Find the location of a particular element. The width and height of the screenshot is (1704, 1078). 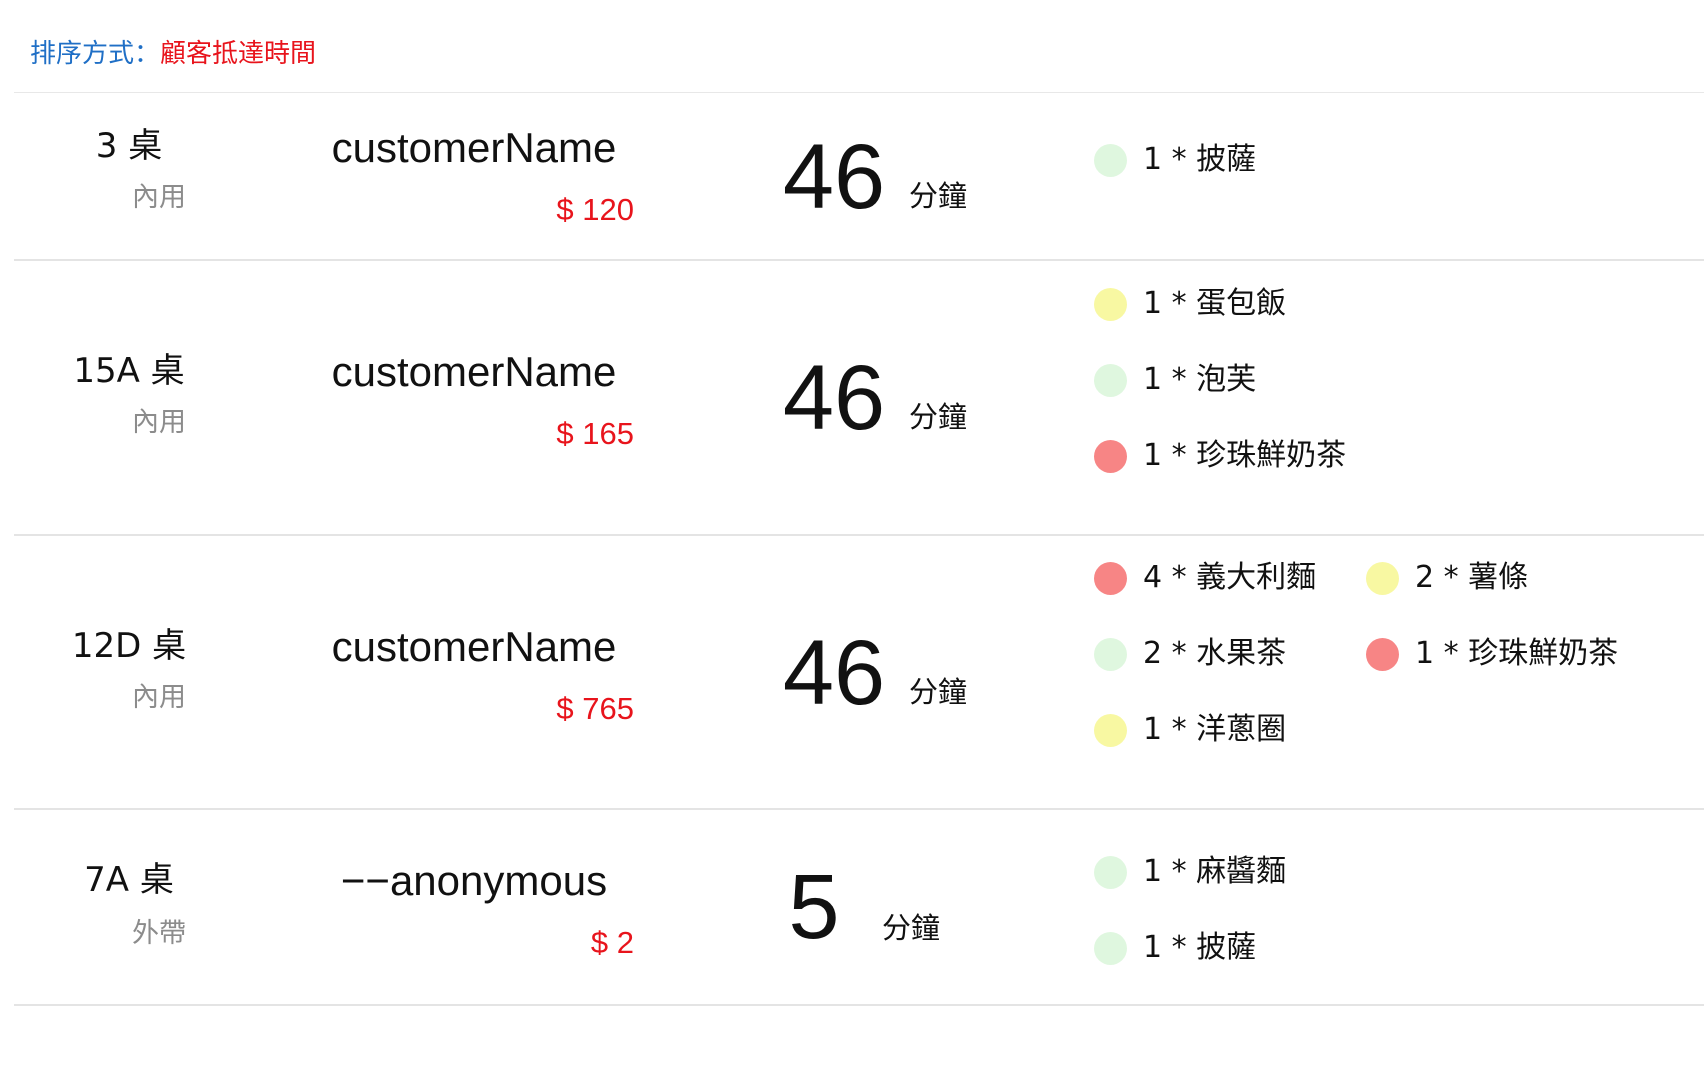

order-total: $ 165 is located at coordinates (595, 433).